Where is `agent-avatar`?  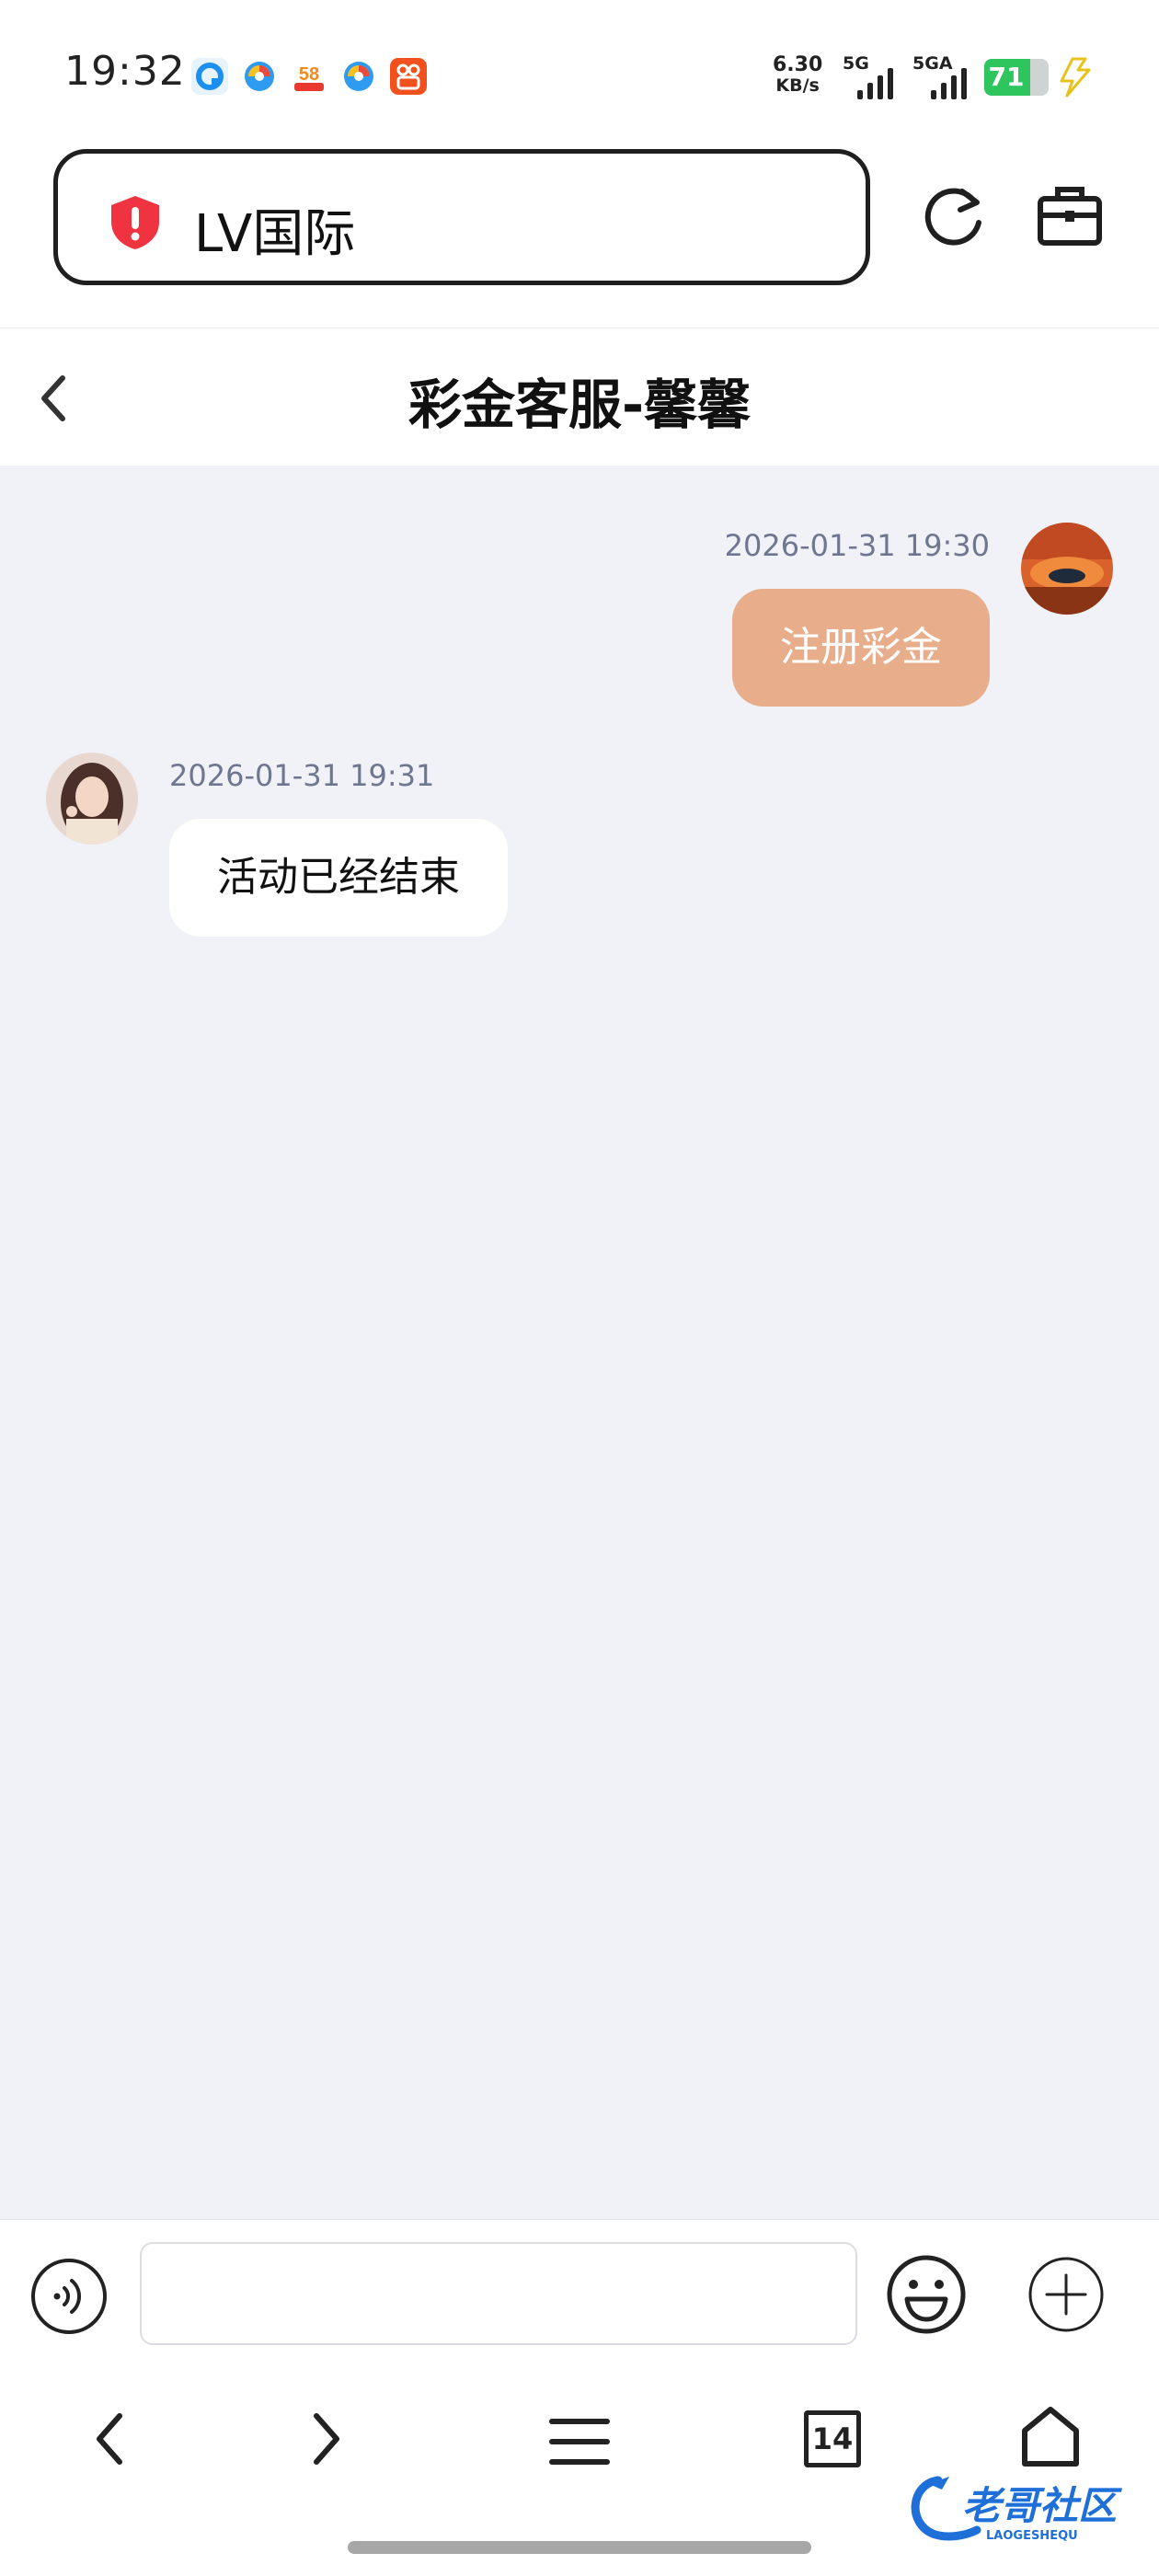
agent-avatar is located at coordinates (92, 799).